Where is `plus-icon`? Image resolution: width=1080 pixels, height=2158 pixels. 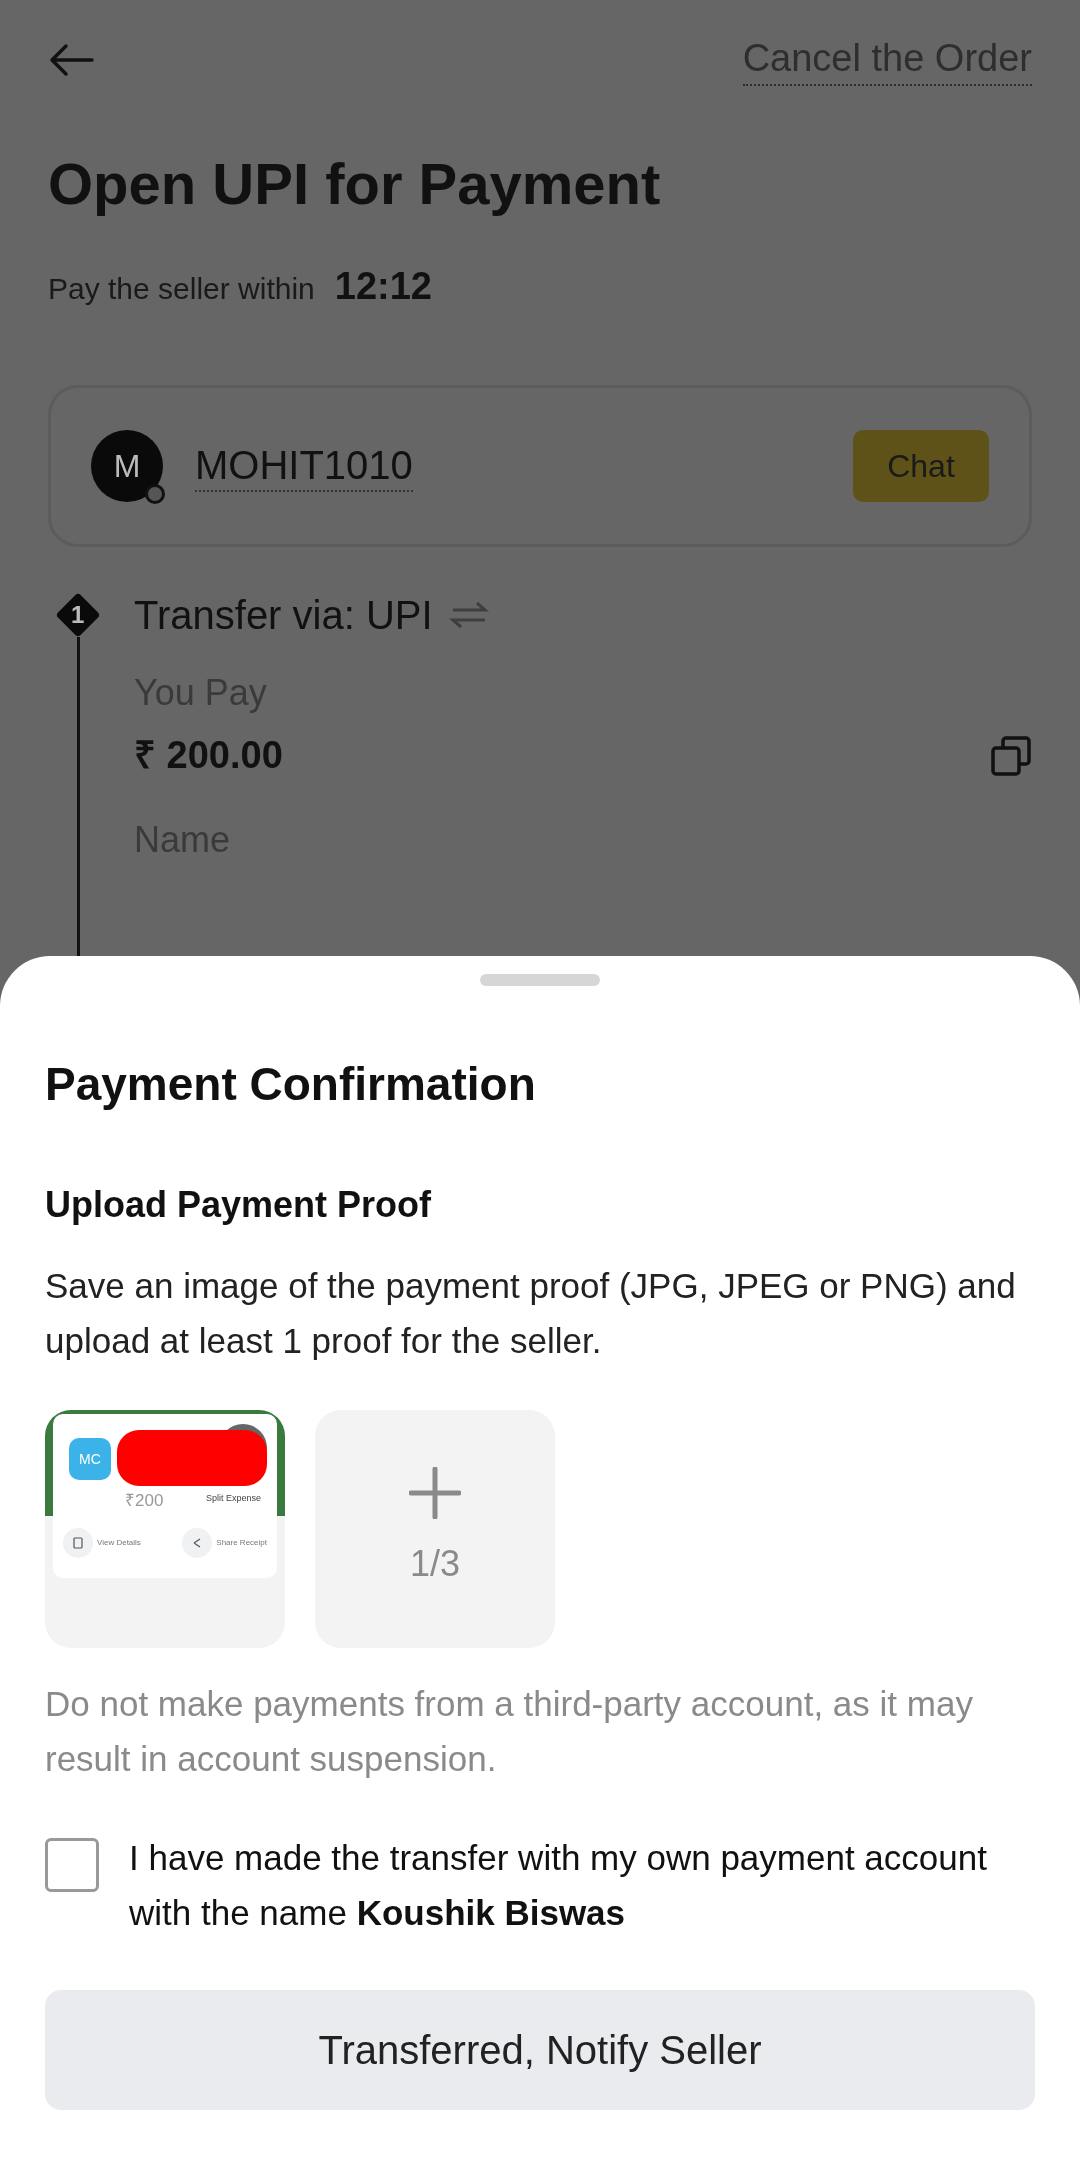 plus-icon is located at coordinates (435, 1493).